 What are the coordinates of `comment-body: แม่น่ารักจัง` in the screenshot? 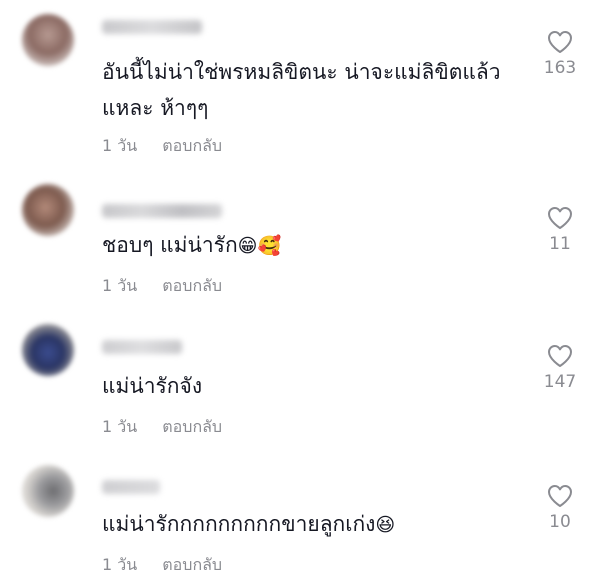 It's located at (152, 386).